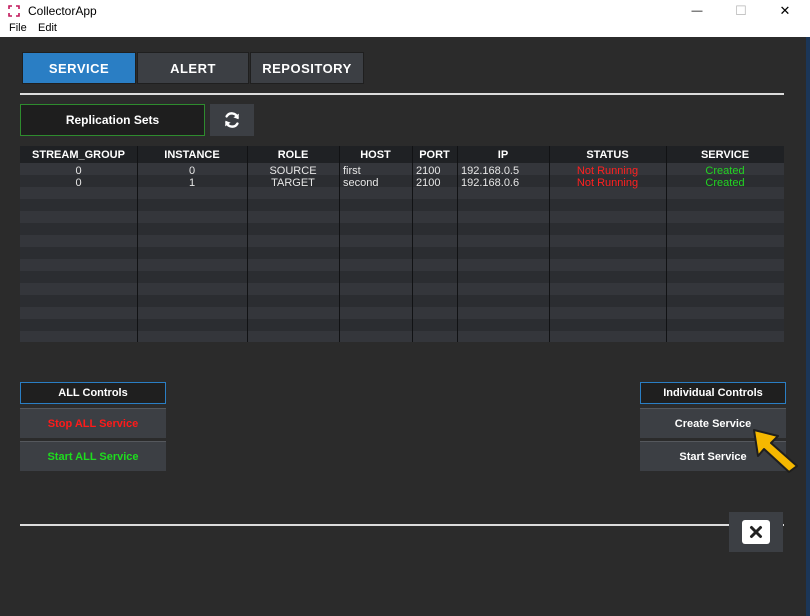 The height and width of the screenshot is (616, 810). I want to click on tab-repository: REPOSITORY, so click(307, 68).